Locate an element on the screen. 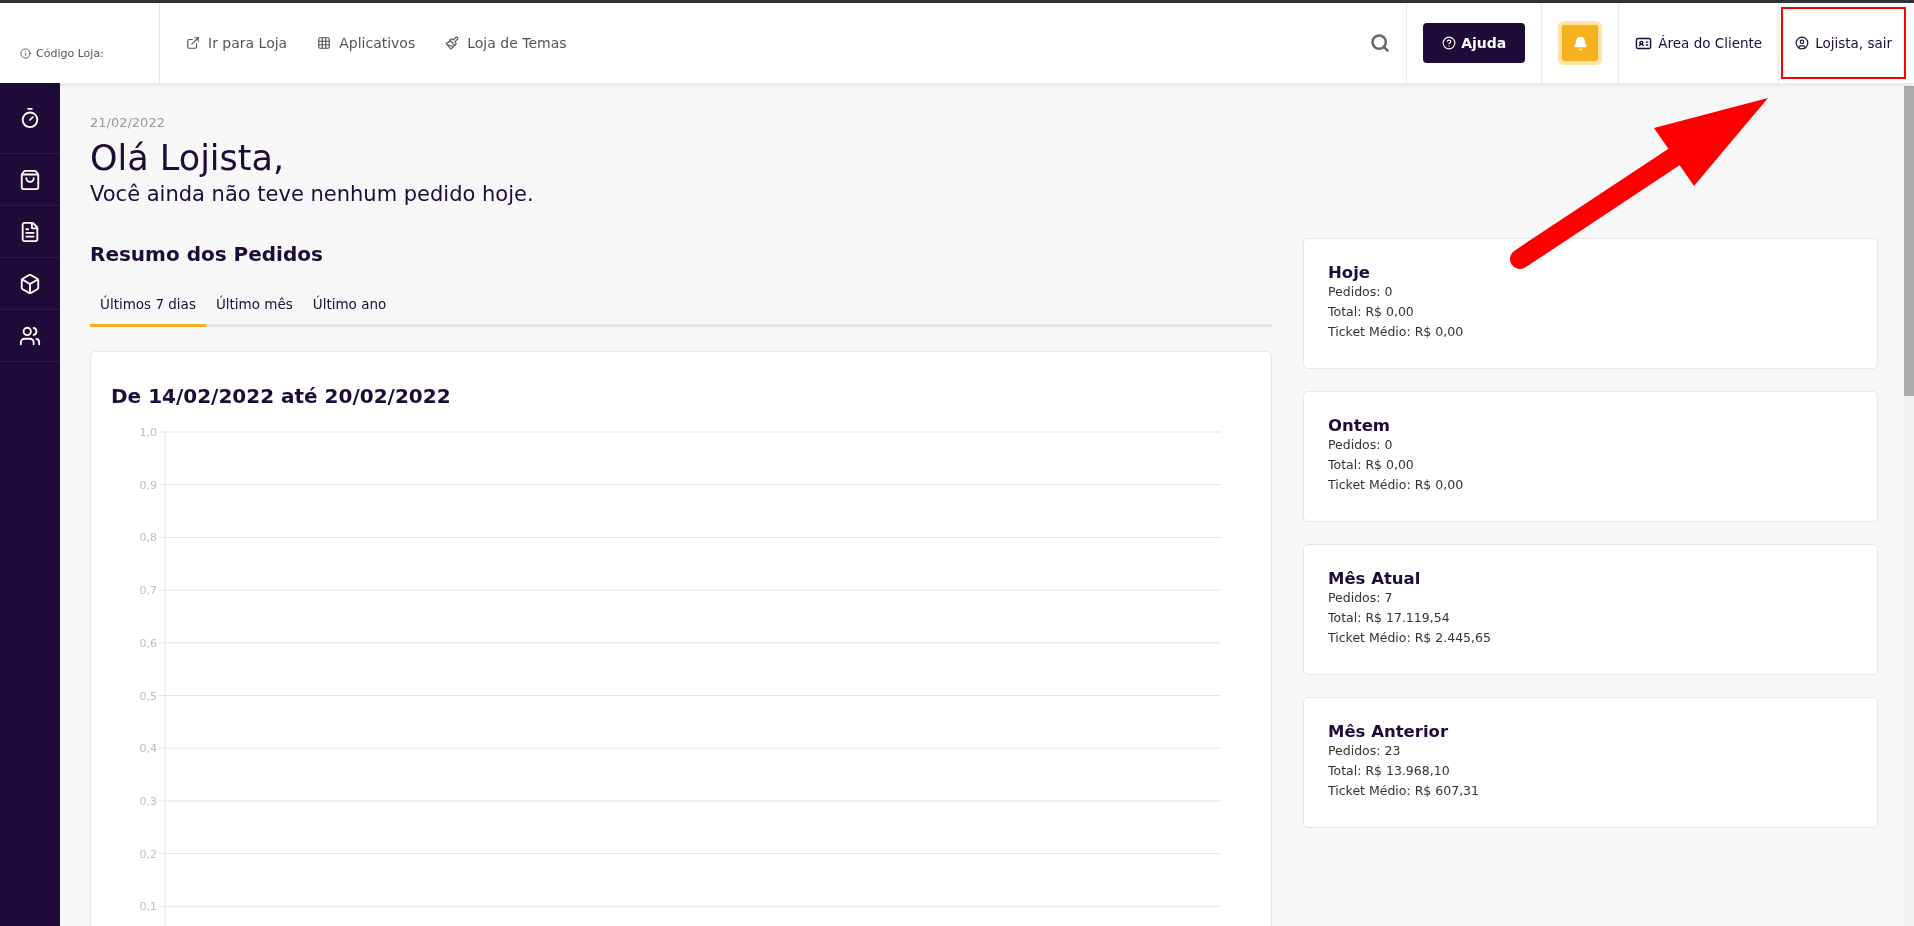 The image size is (1914, 926). nav-link: Loja de Temas is located at coordinates (506, 43).